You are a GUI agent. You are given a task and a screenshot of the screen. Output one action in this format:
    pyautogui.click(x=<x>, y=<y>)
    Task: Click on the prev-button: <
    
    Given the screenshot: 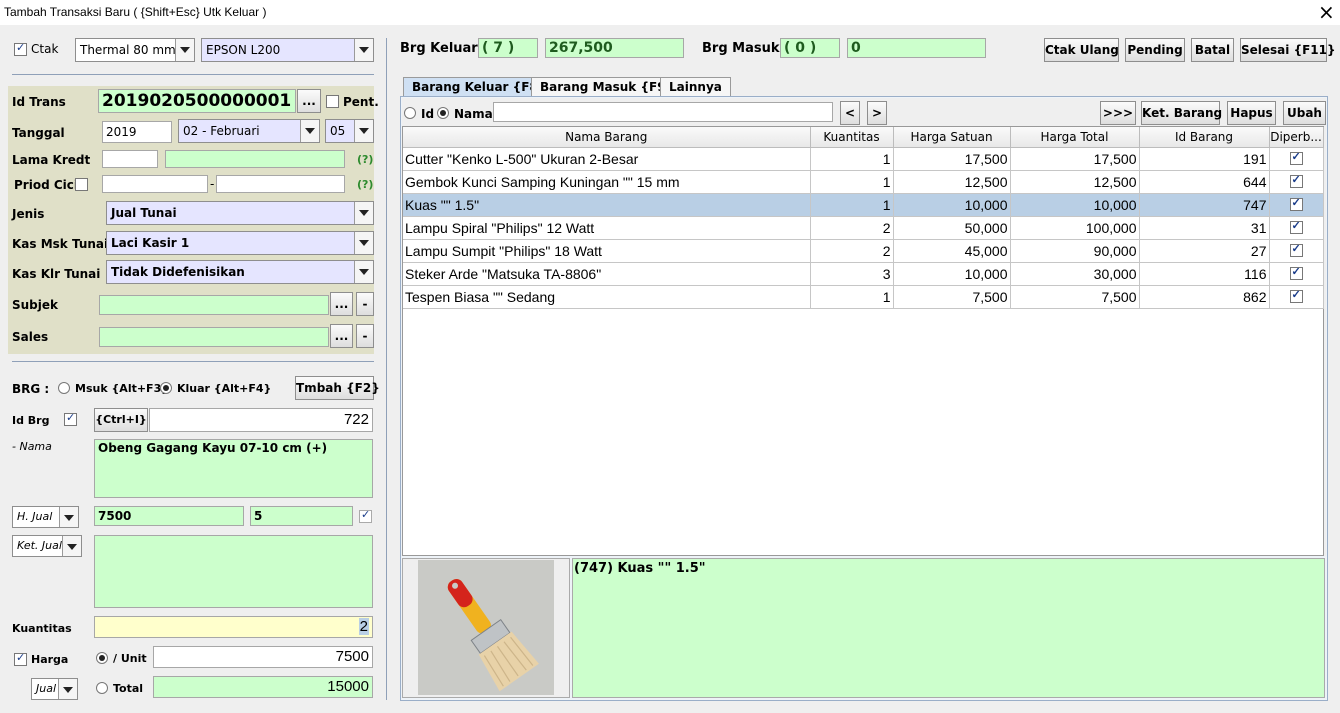 What is the action you would take?
    pyautogui.click(x=850, y=113)
    